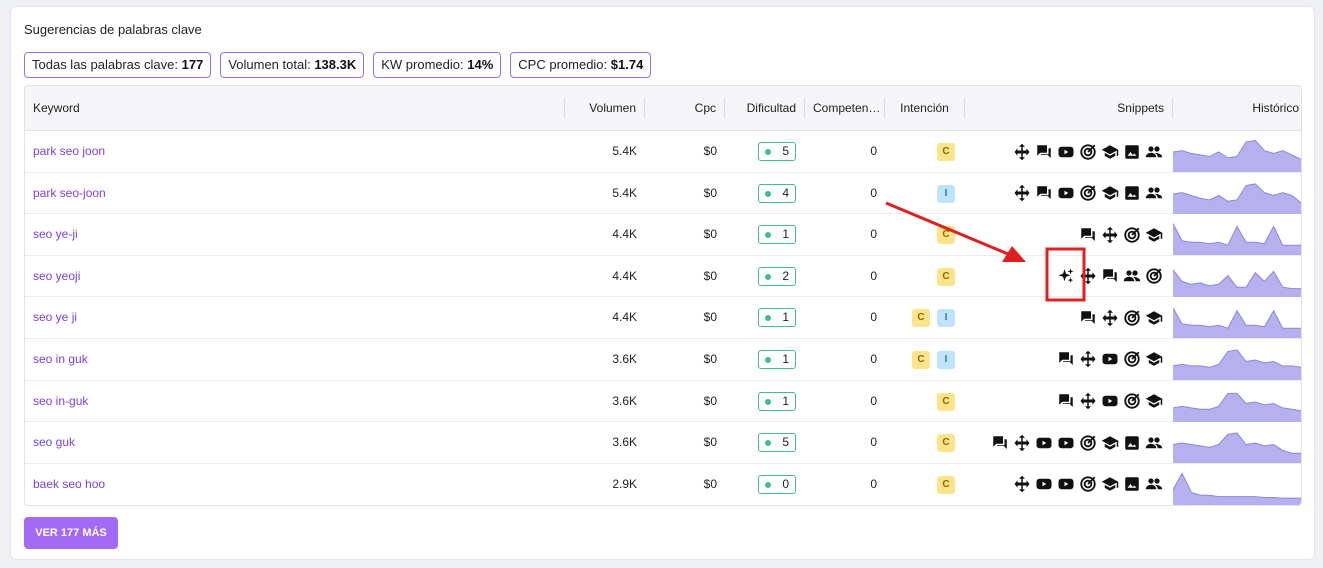 The width and height of the screenshot is (1323, 568). Describe the element at coordinates (624, 151) in the screenshot. I see `volume-value: 5.4K` at that location.